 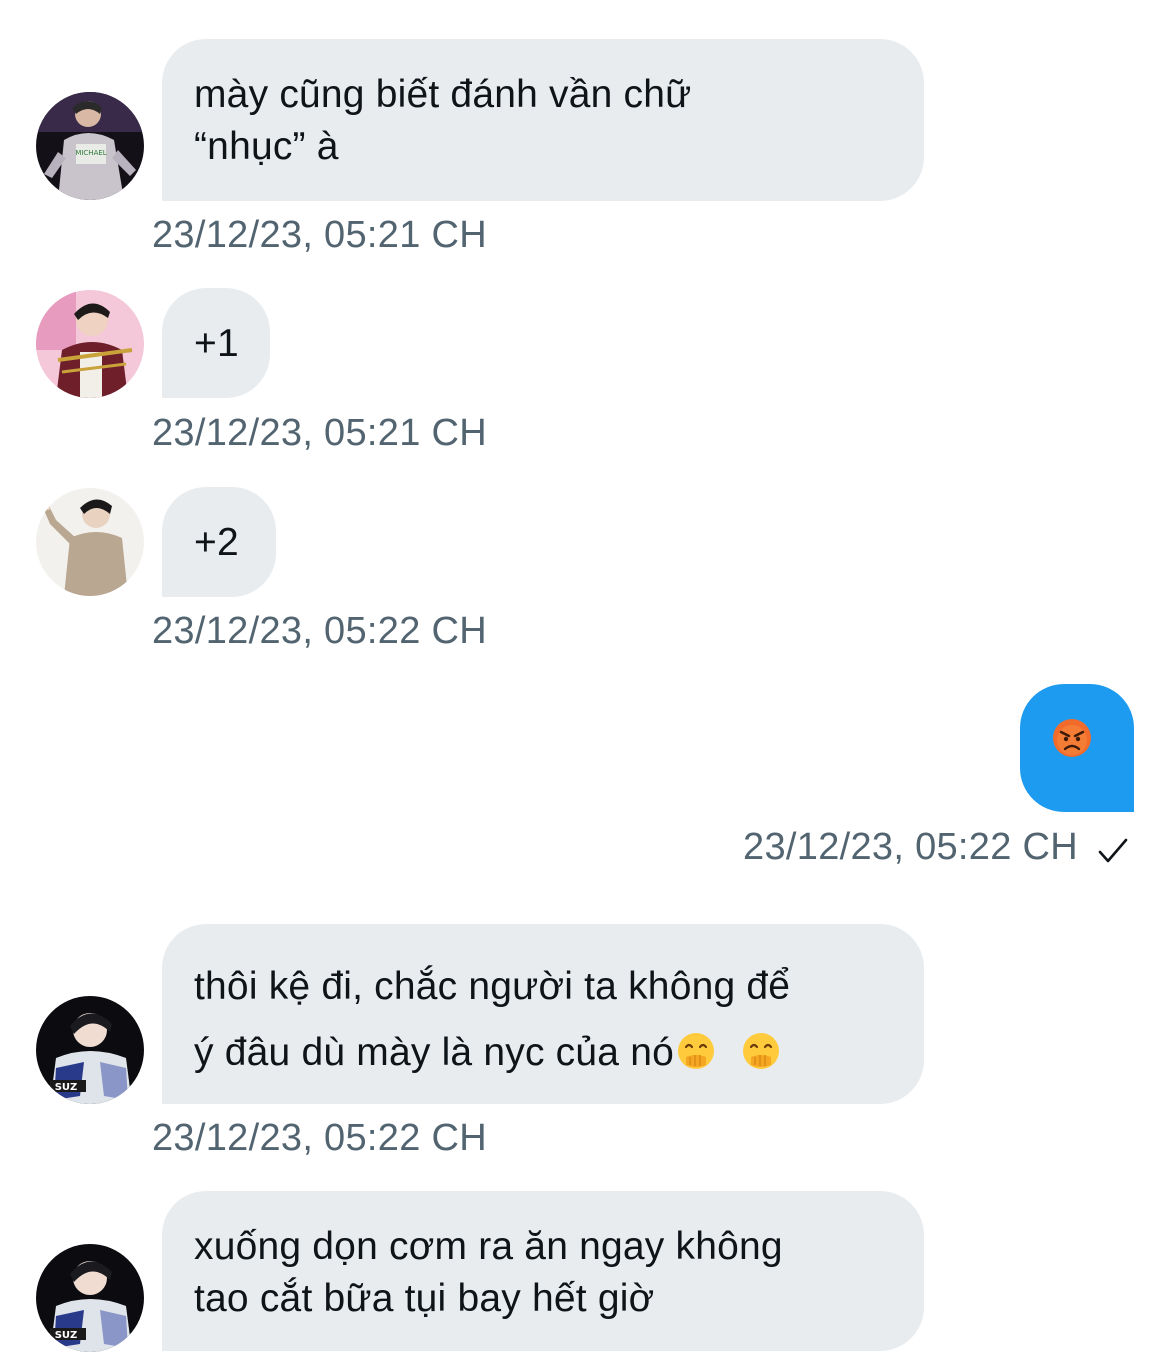 What do you see at coordinates (492, 986) in the screenshot?
I see `message-text-line: thôi kệ đi, chắc người ta không để` at bounding box center [492, 986].